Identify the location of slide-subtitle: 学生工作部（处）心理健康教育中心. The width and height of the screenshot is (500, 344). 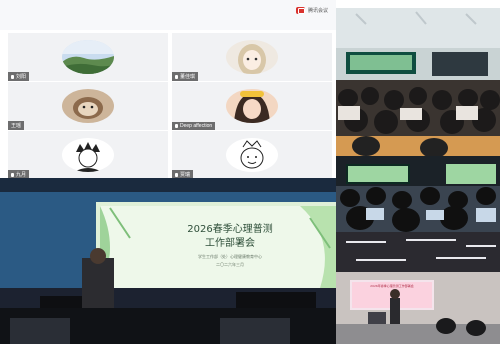
(230, 256).